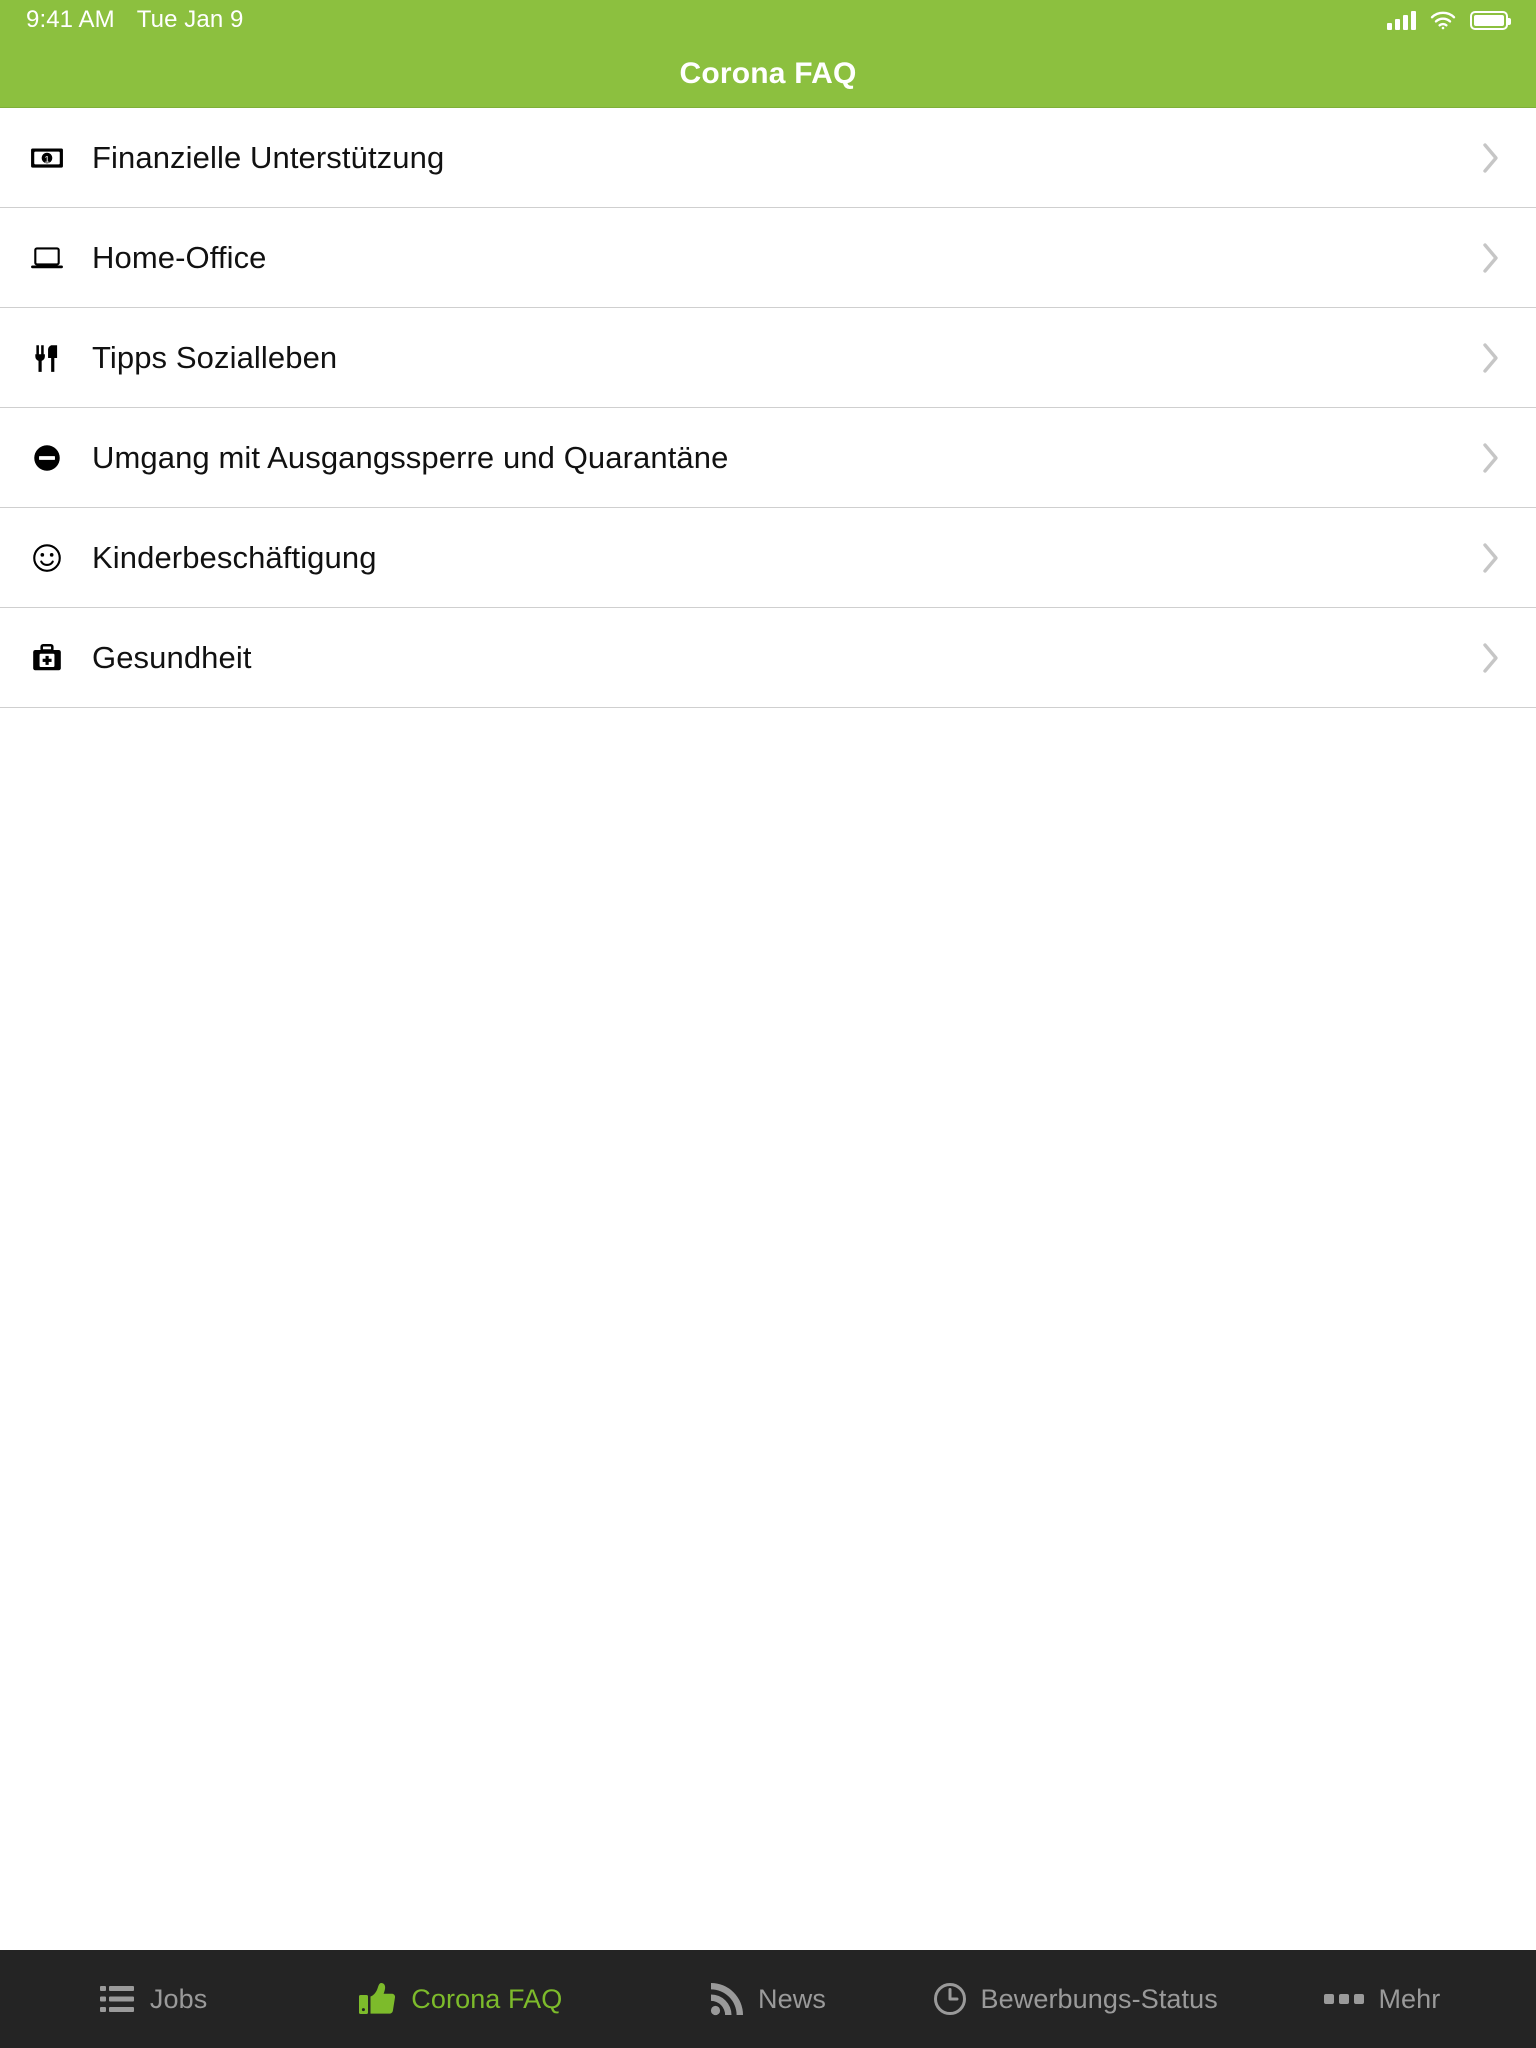 The width and height of the screenshot is (1536, 2048). What do you see at coordinates (47, 358) in the screenshot?
I see `fork-knife-icon` at bounding box center [47, 358].